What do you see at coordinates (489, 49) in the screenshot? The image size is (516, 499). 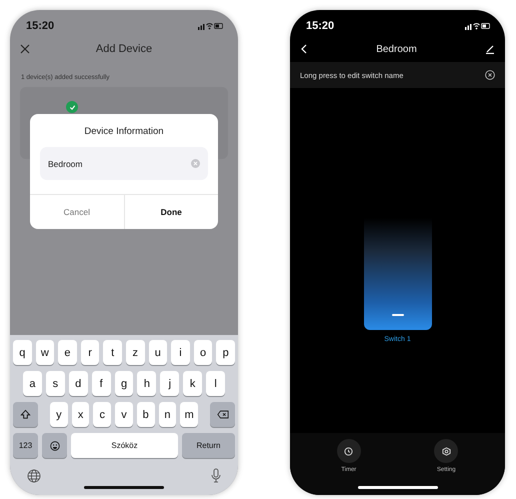 I see `pencil-icon` at bounding box center [489, 49].